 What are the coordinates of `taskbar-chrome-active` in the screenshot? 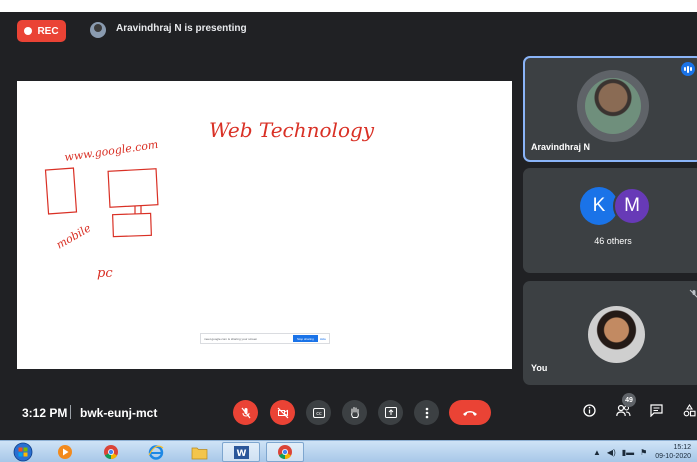 It's located at (285, 452).